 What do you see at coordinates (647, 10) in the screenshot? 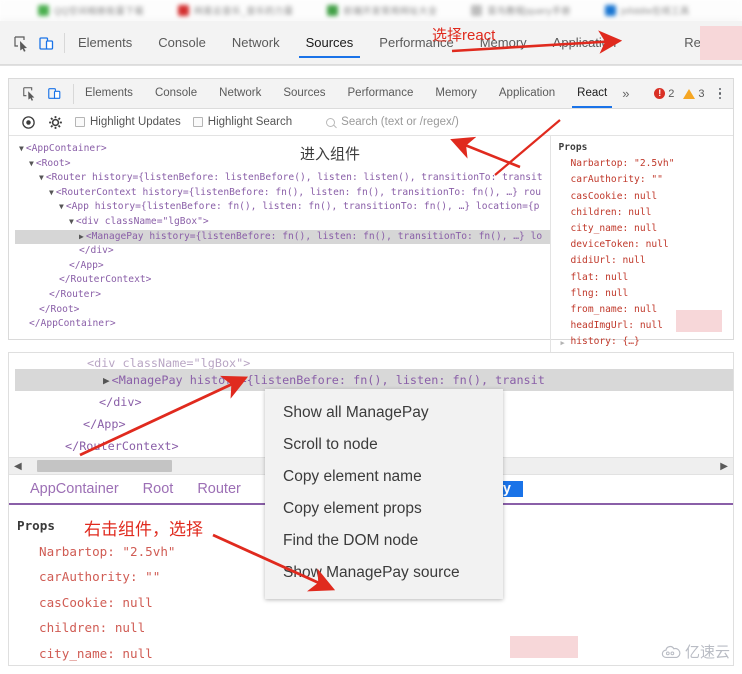
I see `bookmark-item: jsfiddle在线工具` at bounding box center [647, 10].